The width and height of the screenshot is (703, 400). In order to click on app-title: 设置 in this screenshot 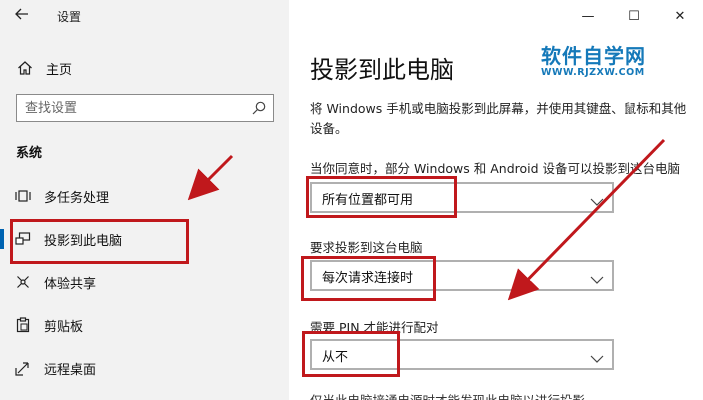, I will do `click(69, 17)`.